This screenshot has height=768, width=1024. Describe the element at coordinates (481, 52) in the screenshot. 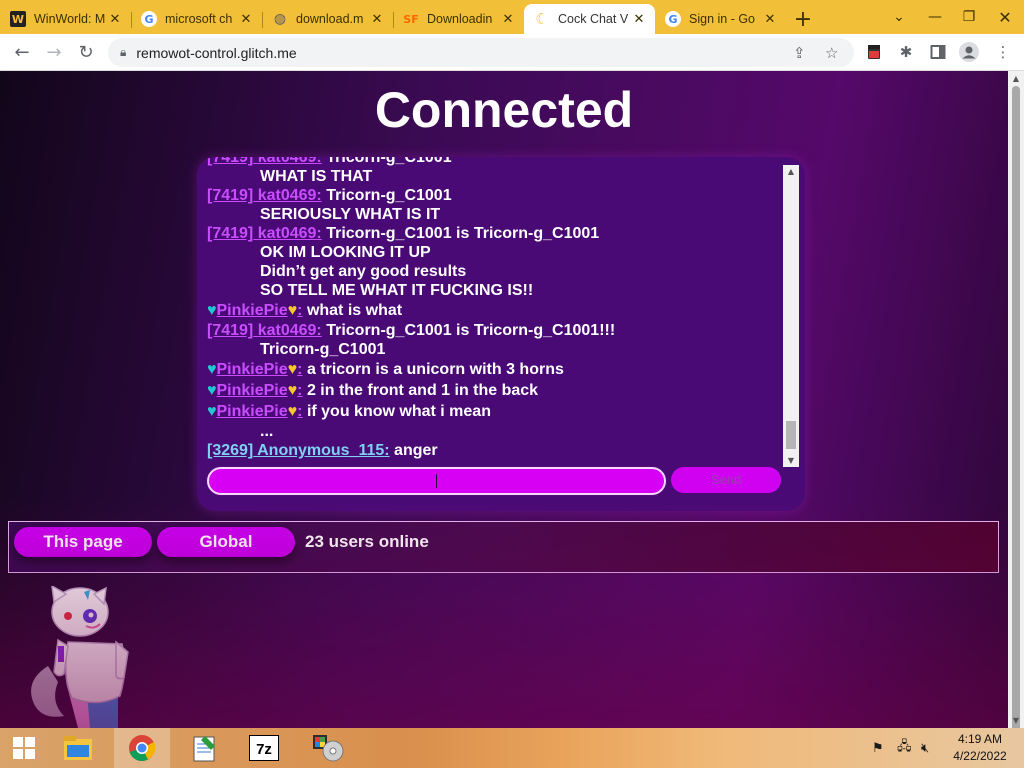

I see `address-bar: 🔒︎ remowot-control.glitch.me ⇪ ☆` at that location.